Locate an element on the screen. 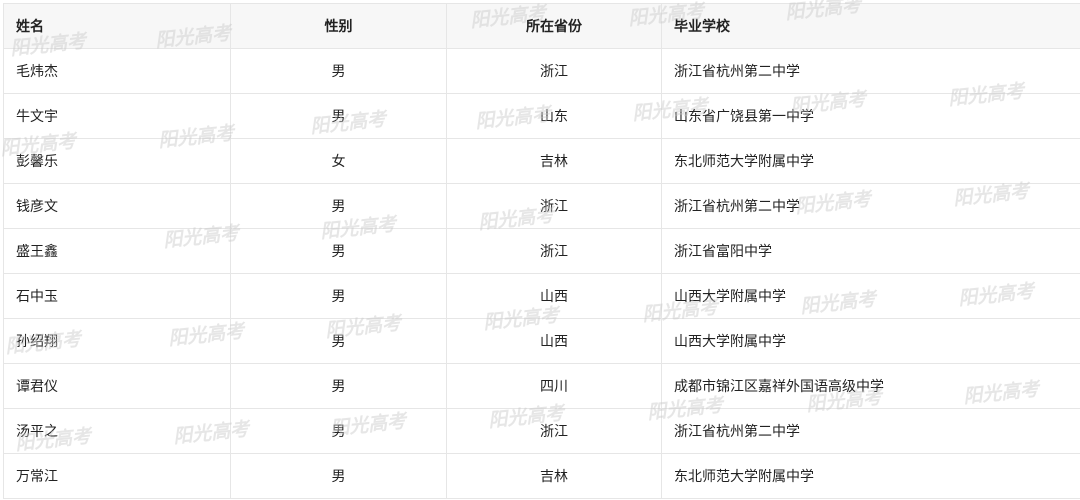 The height and width of the screenshot is (500, 1080). cell-name: 谭君仪 is located at coordinates (117, 386).